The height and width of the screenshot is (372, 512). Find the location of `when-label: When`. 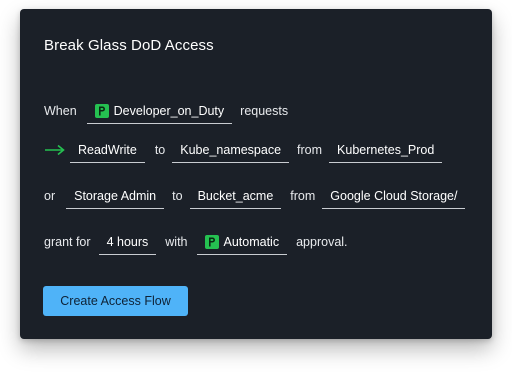

when-label: When is located at coordinates (60, 111).